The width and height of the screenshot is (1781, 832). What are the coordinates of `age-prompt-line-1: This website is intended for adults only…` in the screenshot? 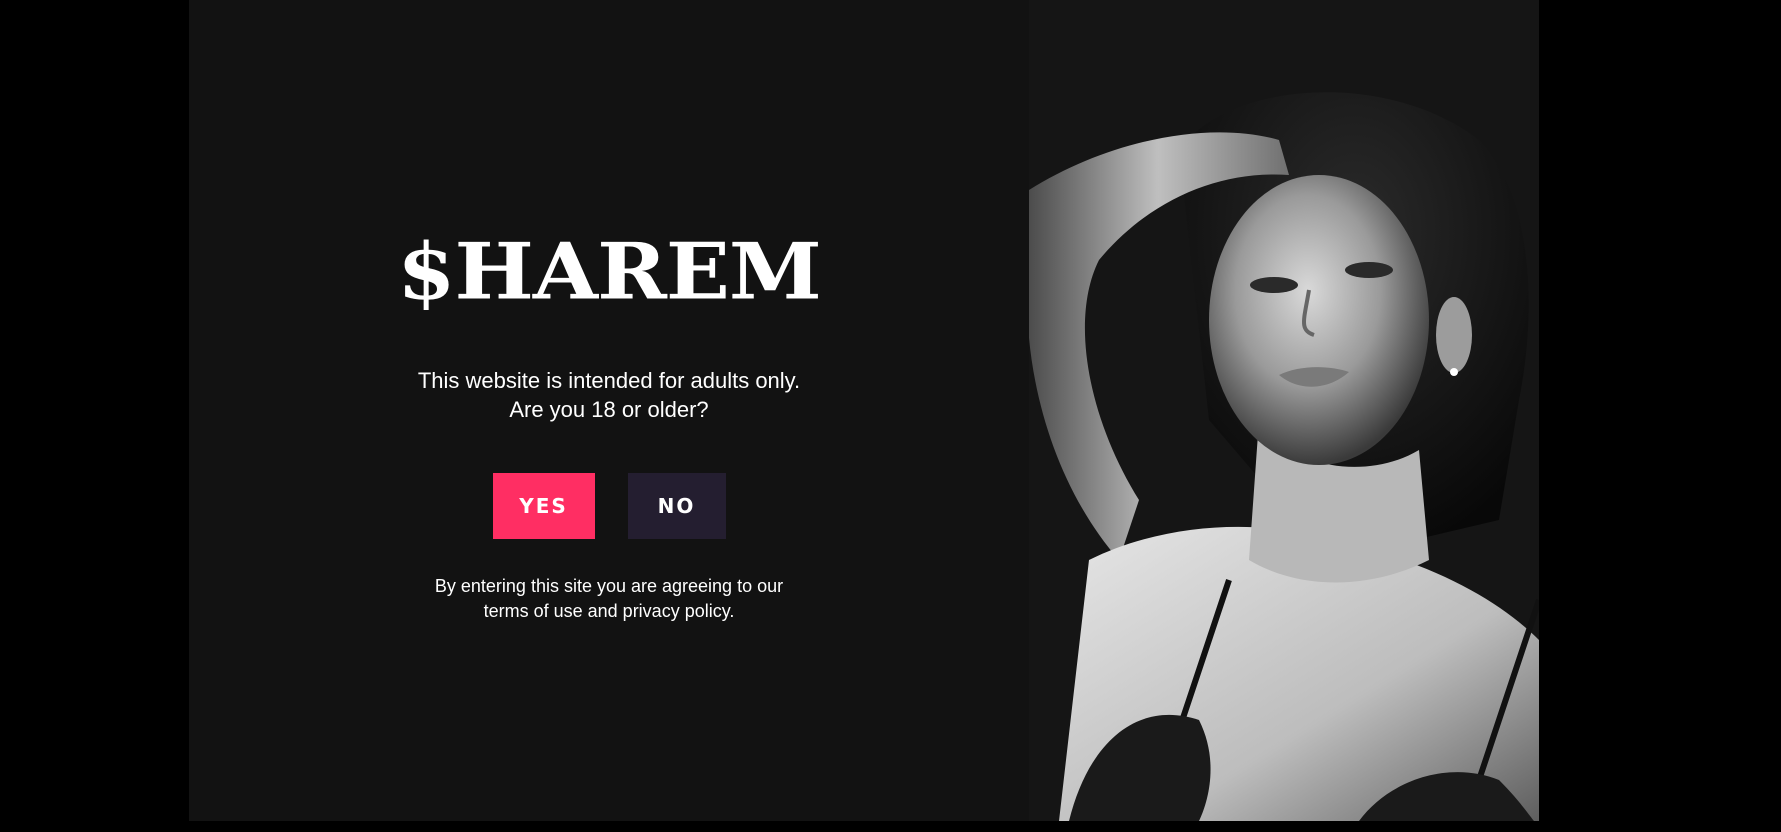 It's located at (609, 380).